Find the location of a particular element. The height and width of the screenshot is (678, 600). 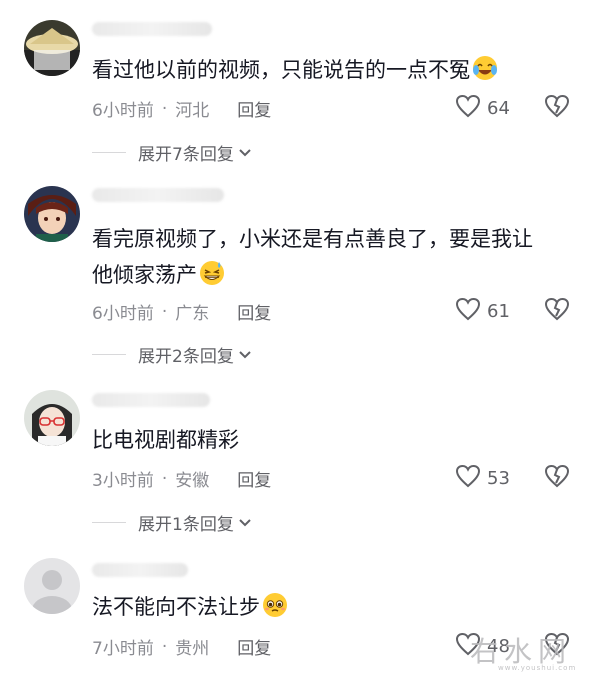

expand-replies-label: 展开2条回复 is located at coordinates (186, 357).